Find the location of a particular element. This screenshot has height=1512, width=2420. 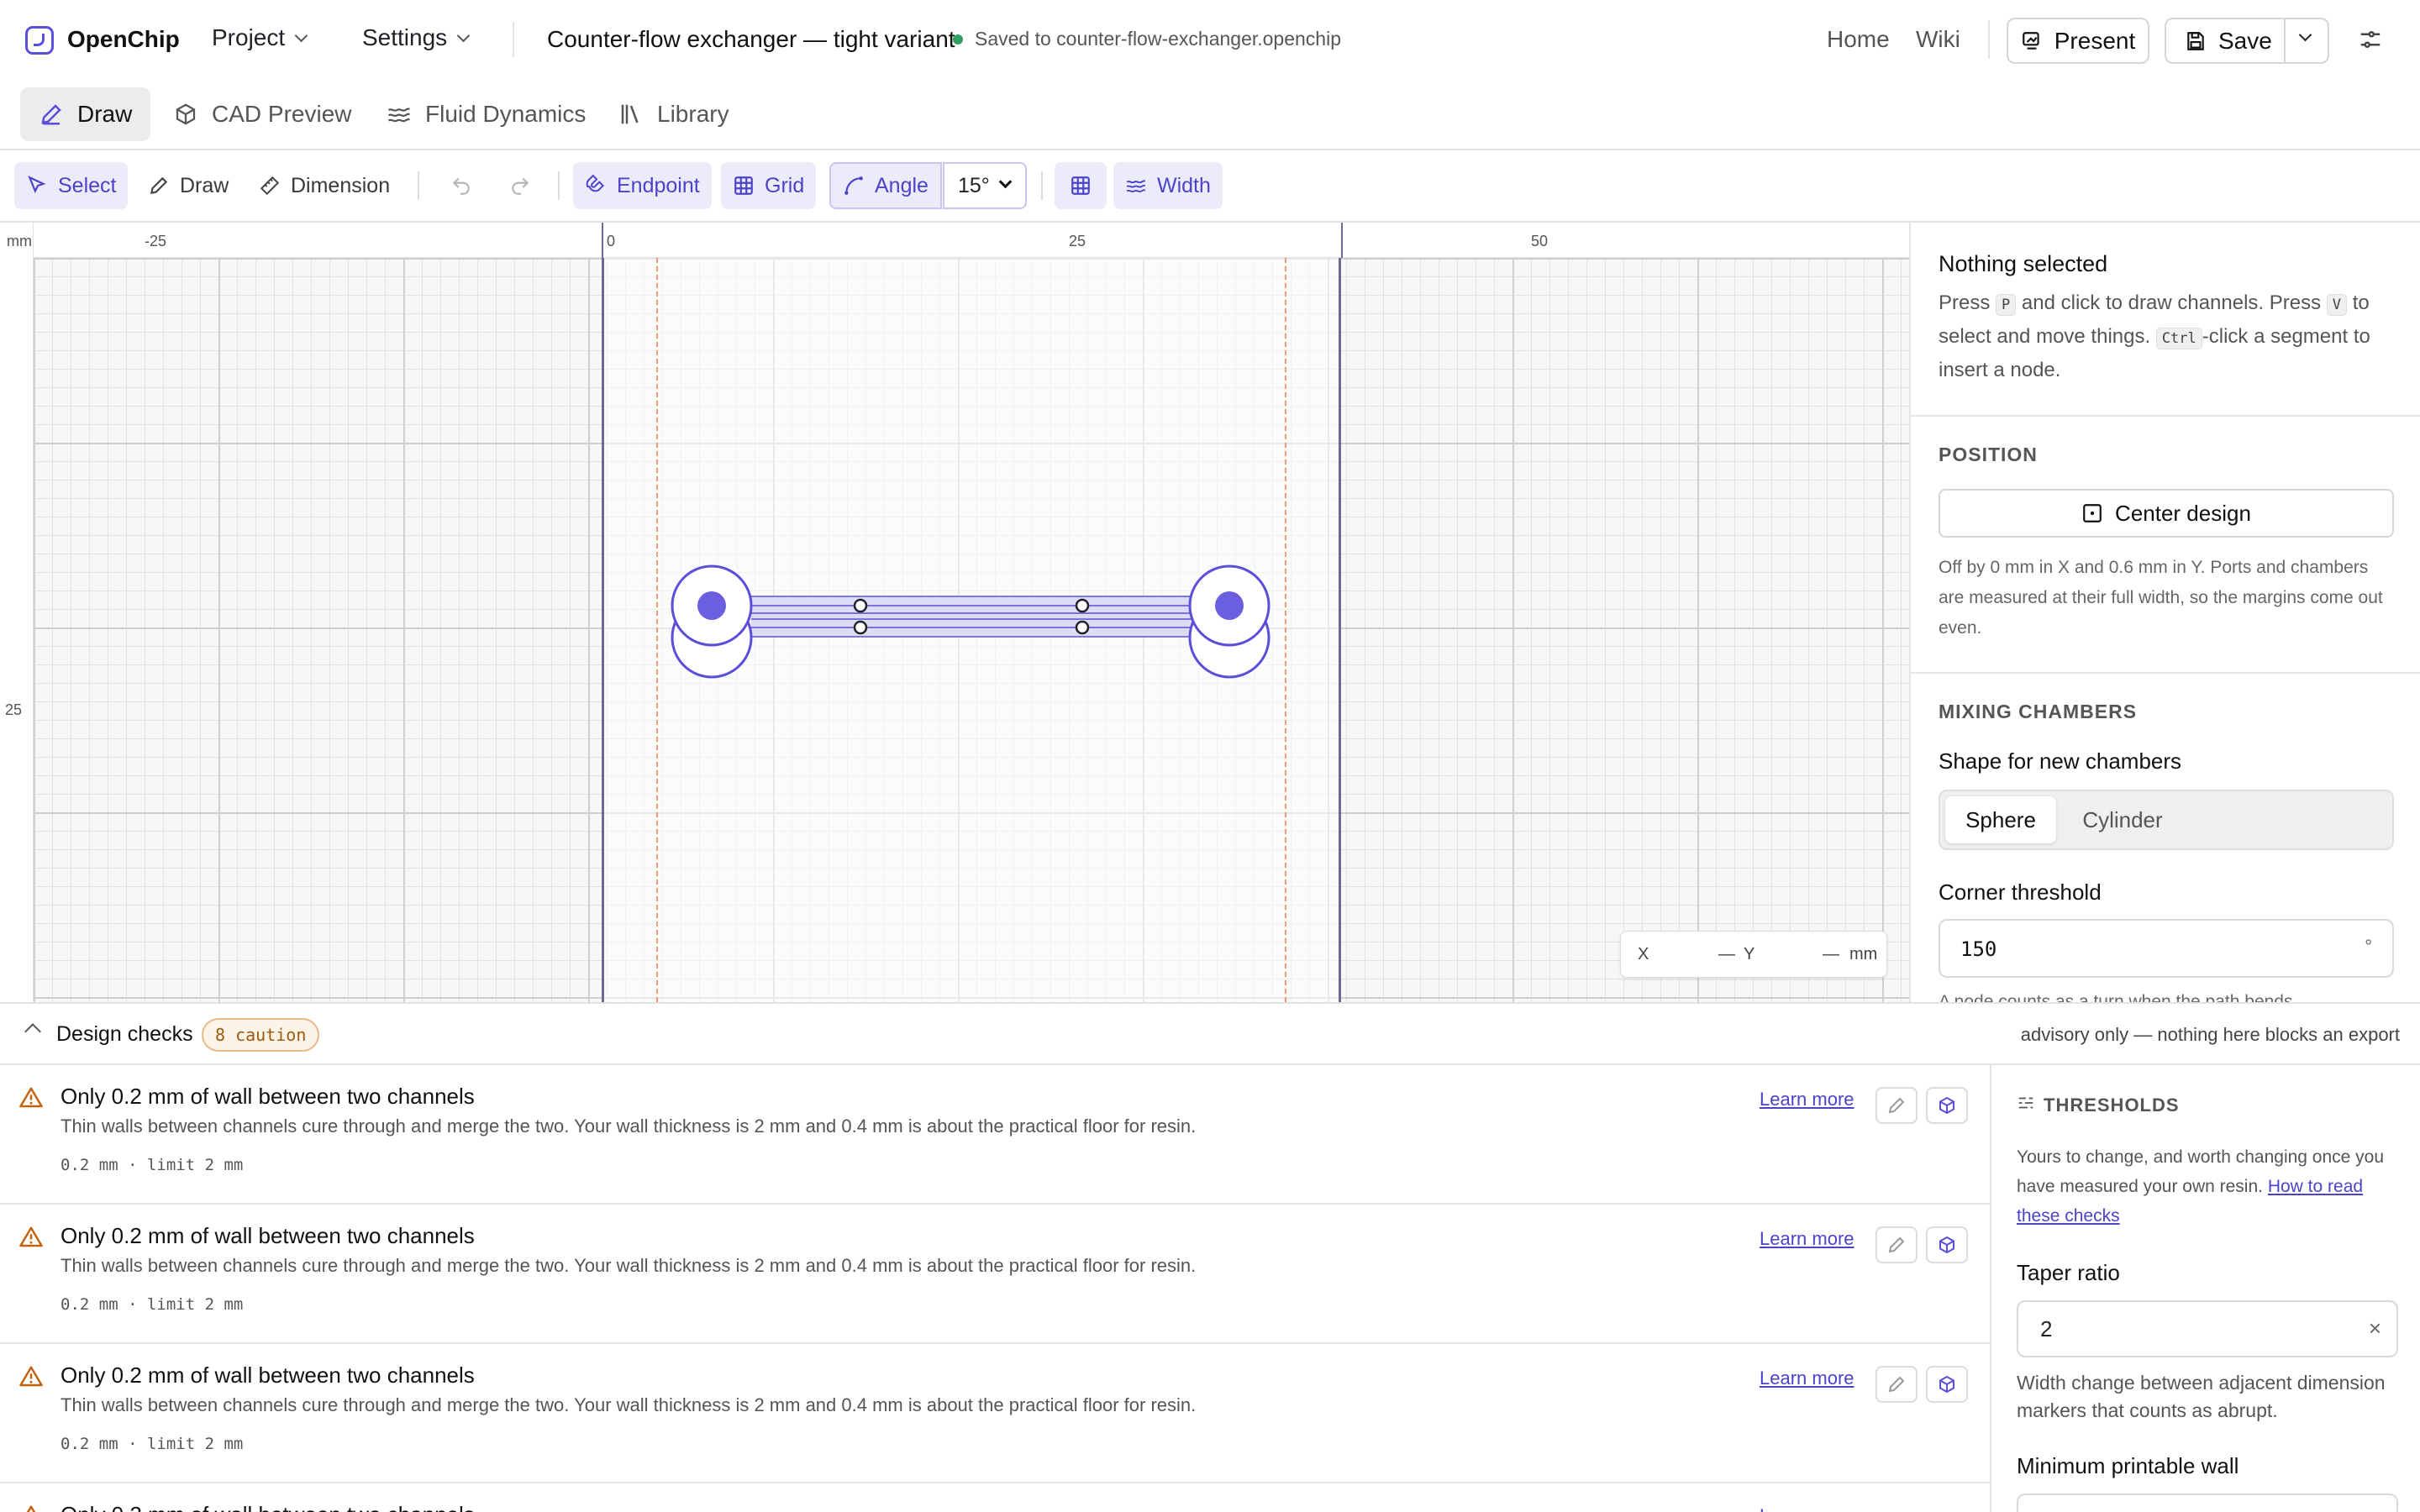

center-design-button: Center design is located at coordinates (2166, 513).